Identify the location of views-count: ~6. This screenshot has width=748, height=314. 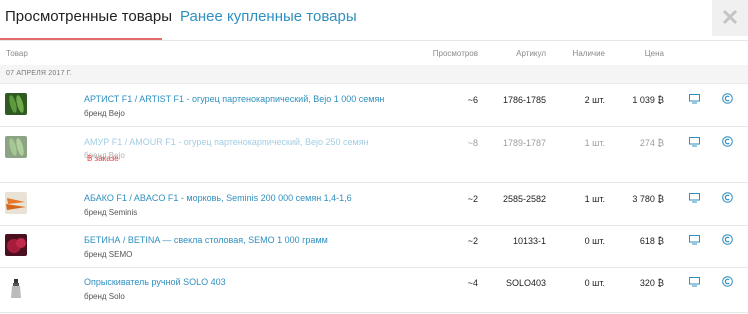
(472, 100).